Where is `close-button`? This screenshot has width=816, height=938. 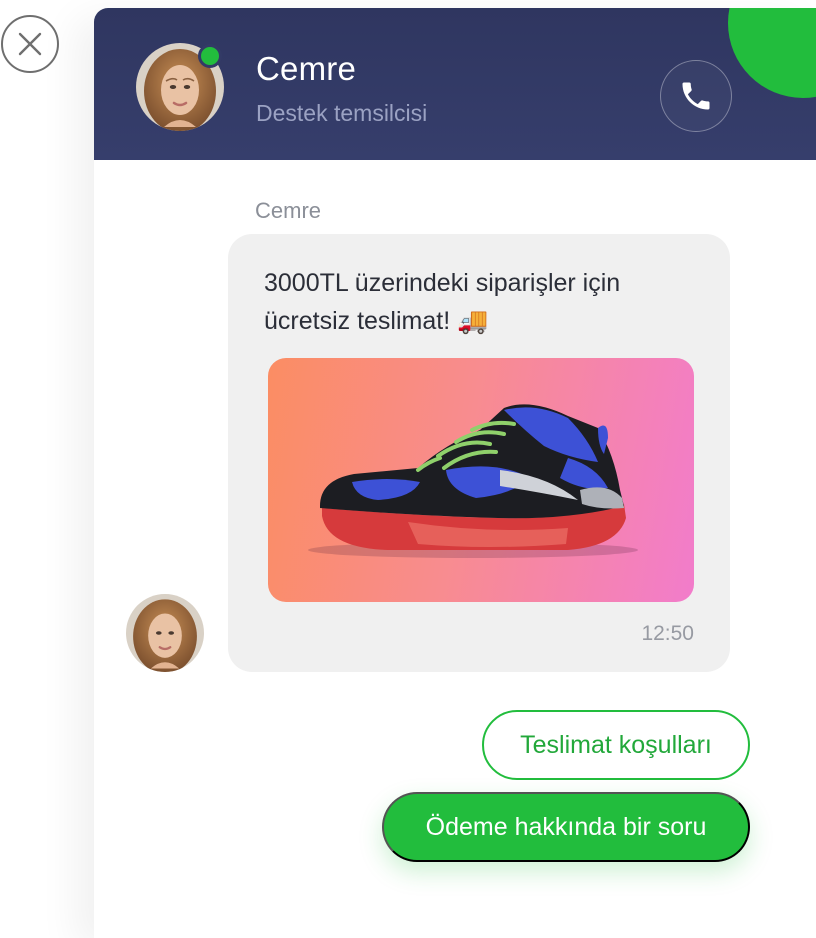
close-button is located at coordinates (30, 44).